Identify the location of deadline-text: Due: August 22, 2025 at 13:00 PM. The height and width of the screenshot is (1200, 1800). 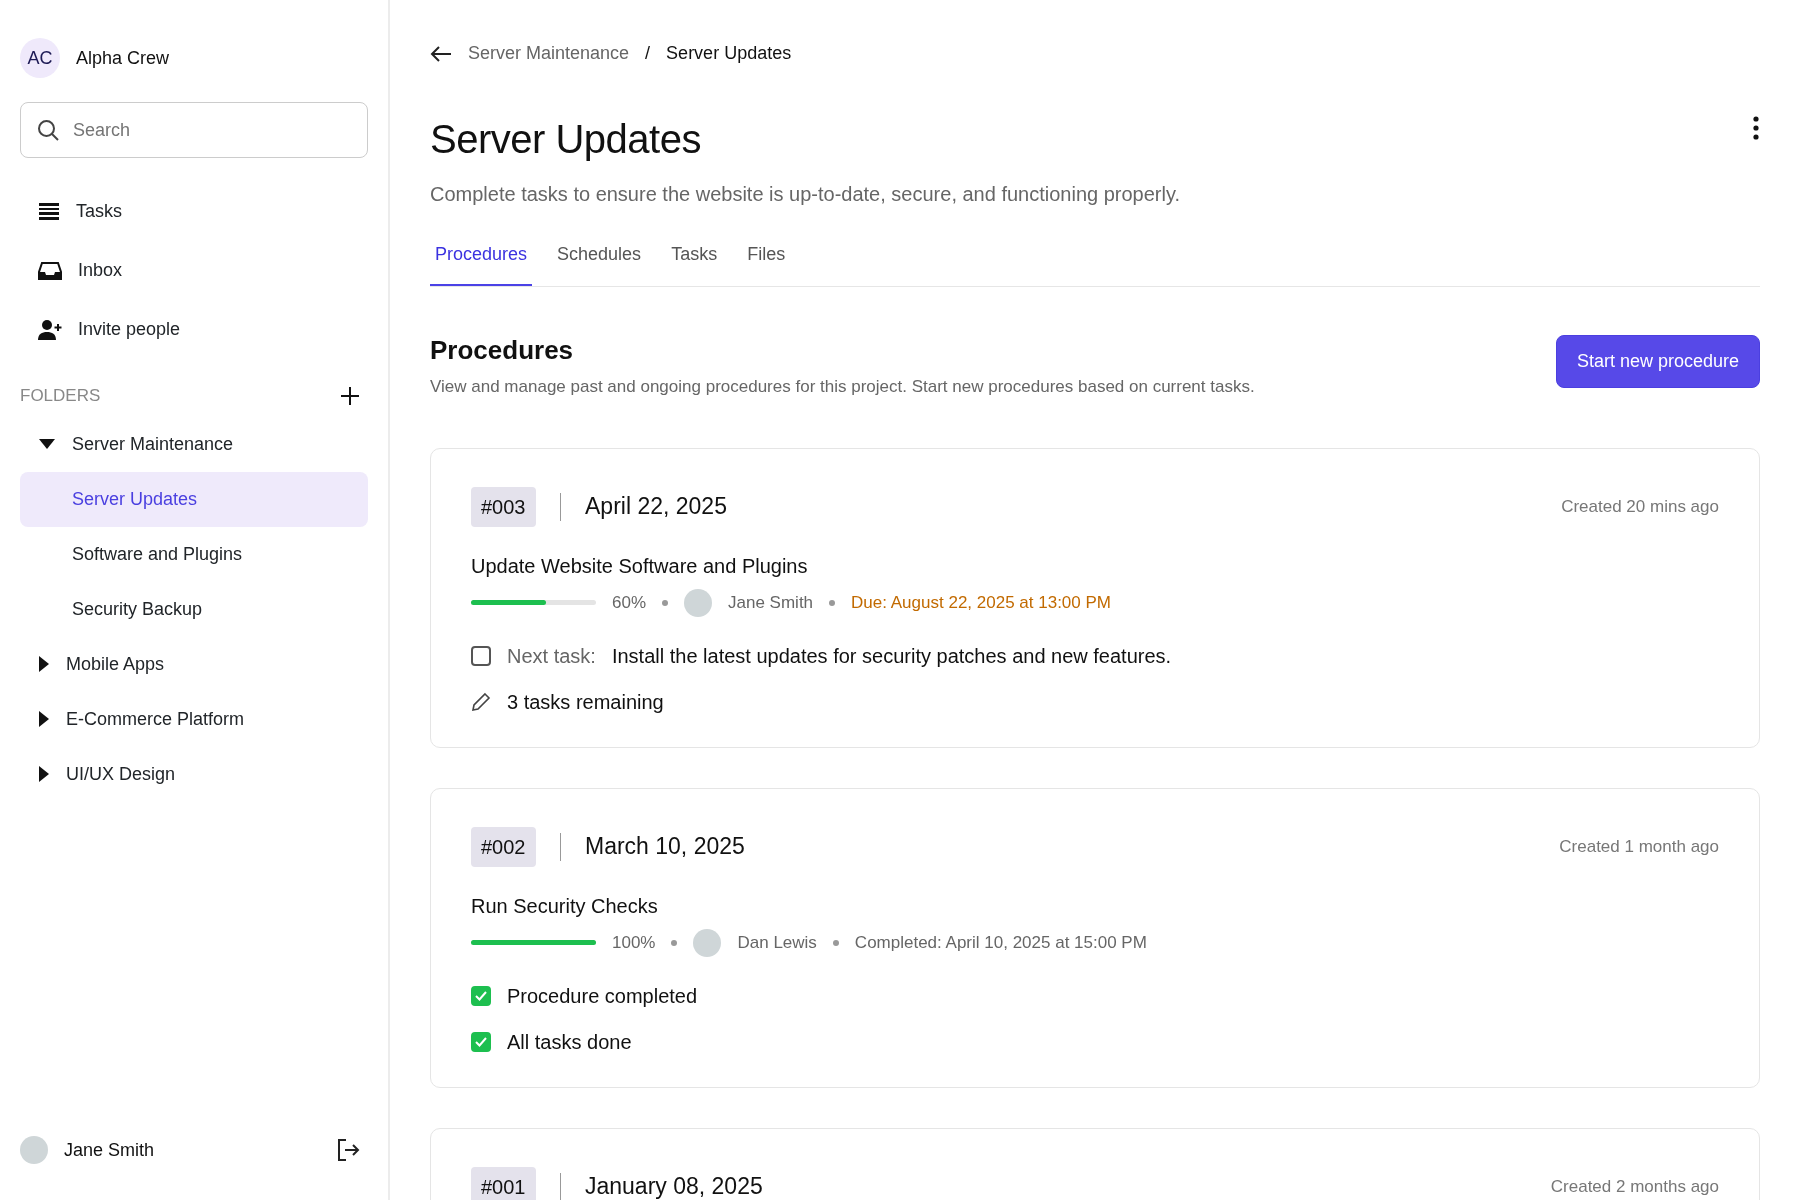
(981, 602).